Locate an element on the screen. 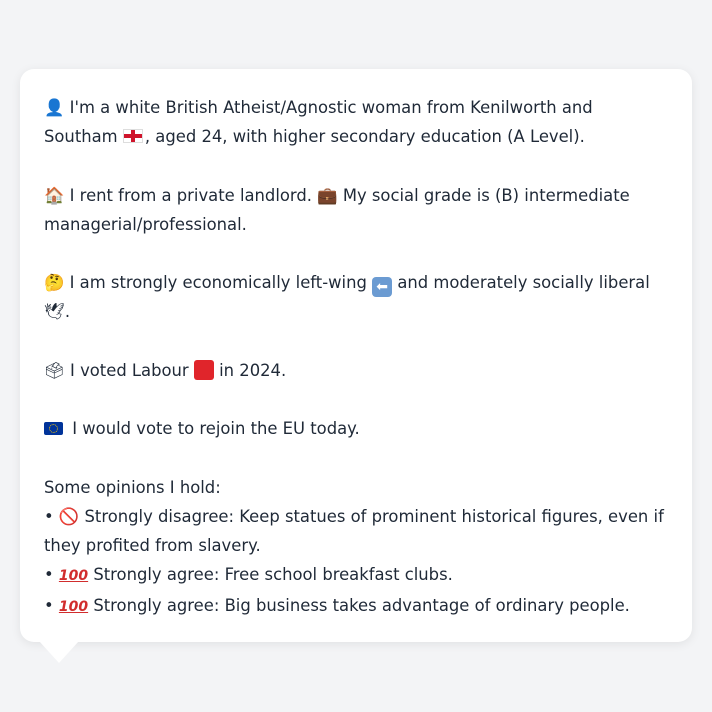 The image size is (712, 712). briefcase-icon: 💼 is located at coordinates (327, 195).